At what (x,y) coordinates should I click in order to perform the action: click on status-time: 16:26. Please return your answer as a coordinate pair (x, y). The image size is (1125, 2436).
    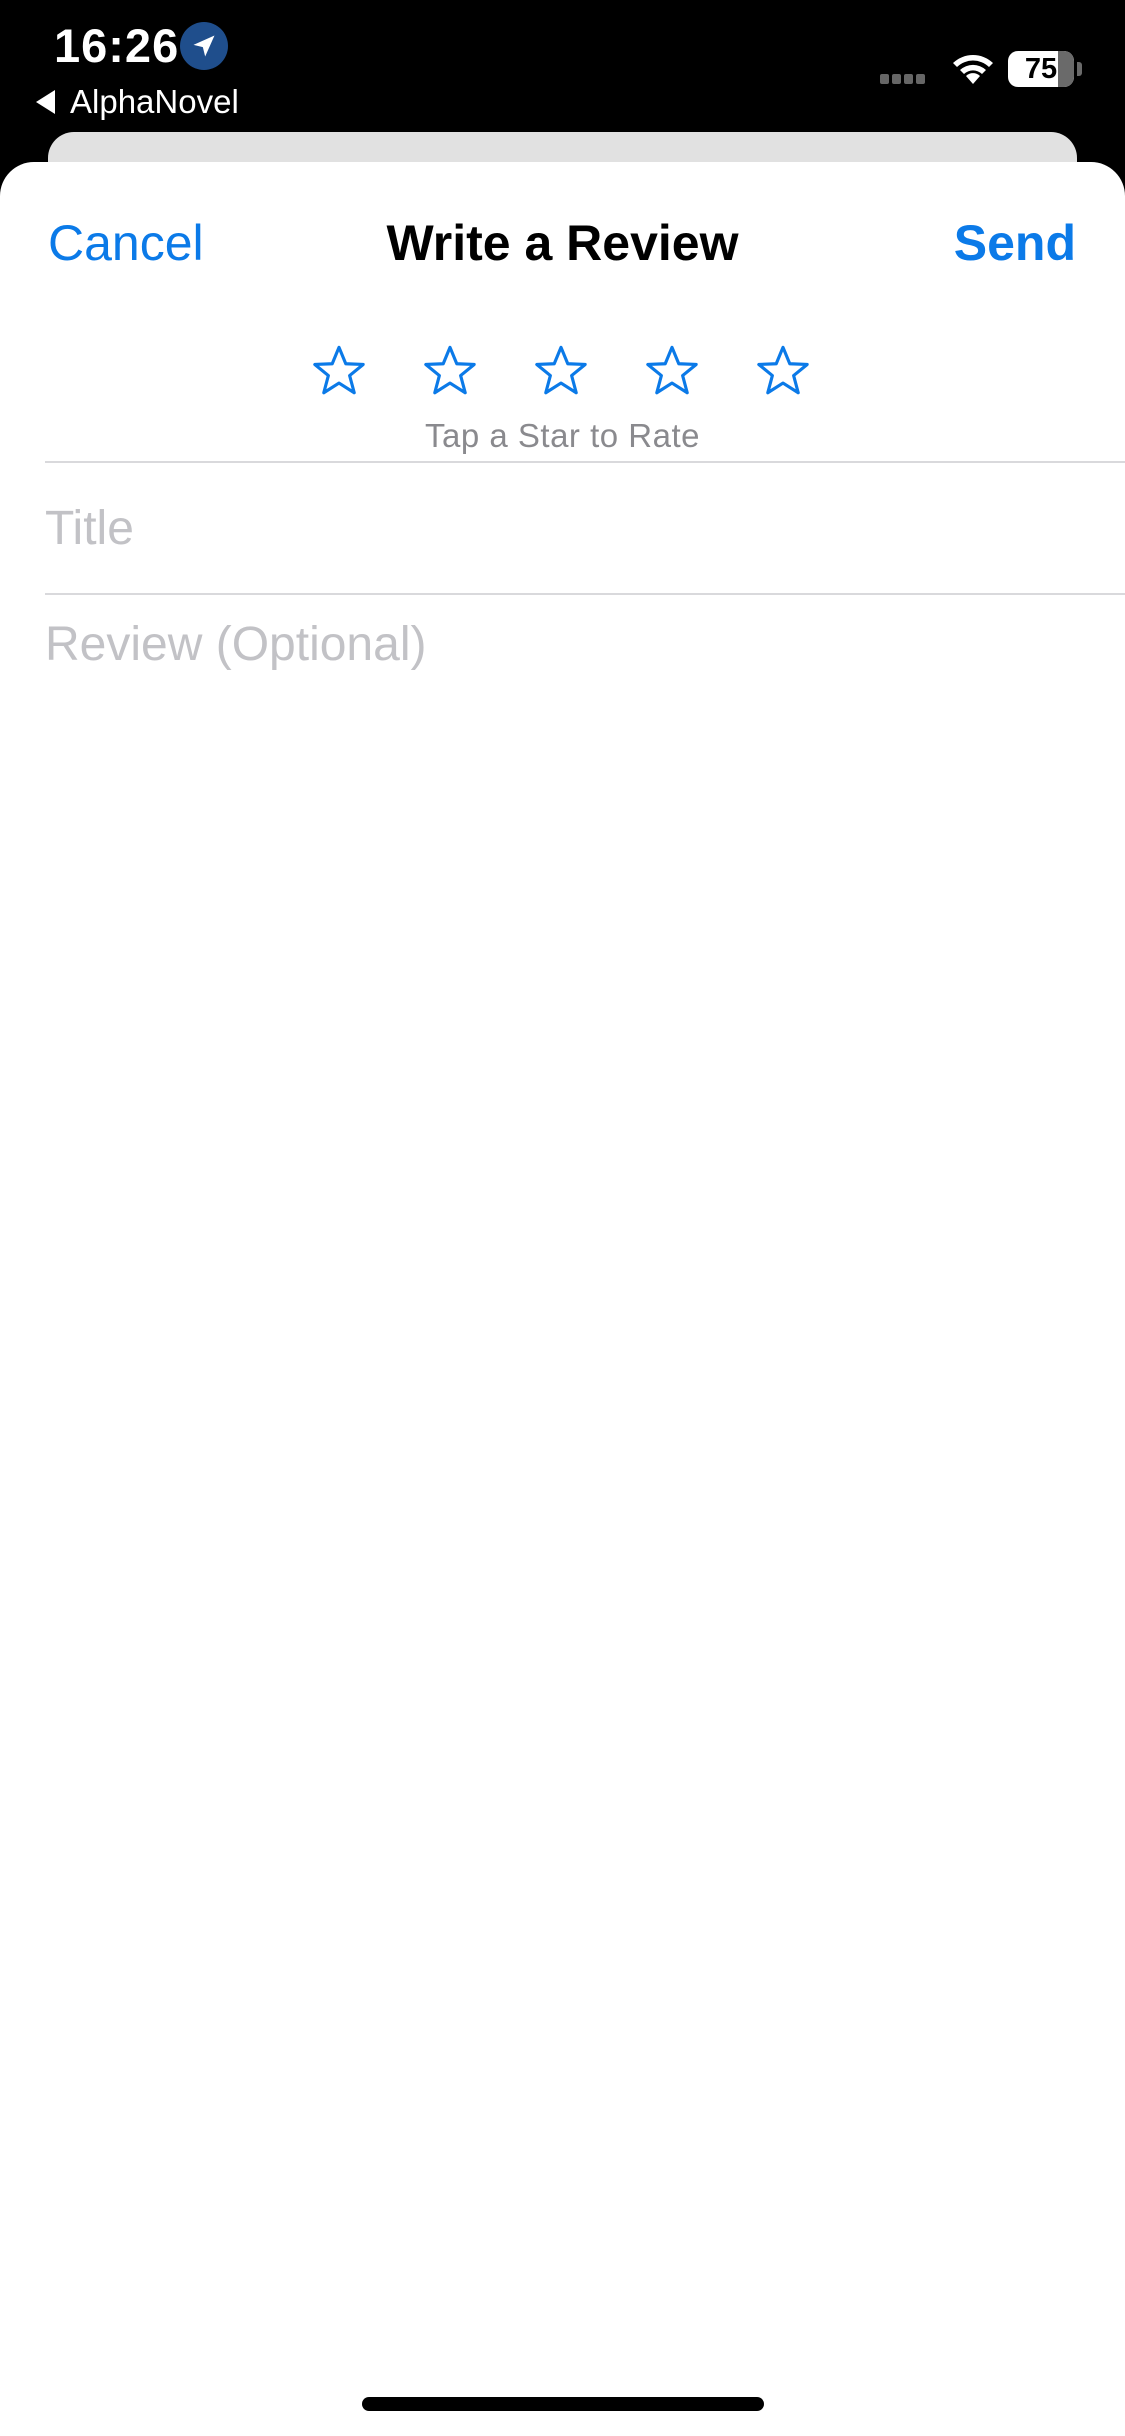
    Looking at the image, I should click on (117, 45).